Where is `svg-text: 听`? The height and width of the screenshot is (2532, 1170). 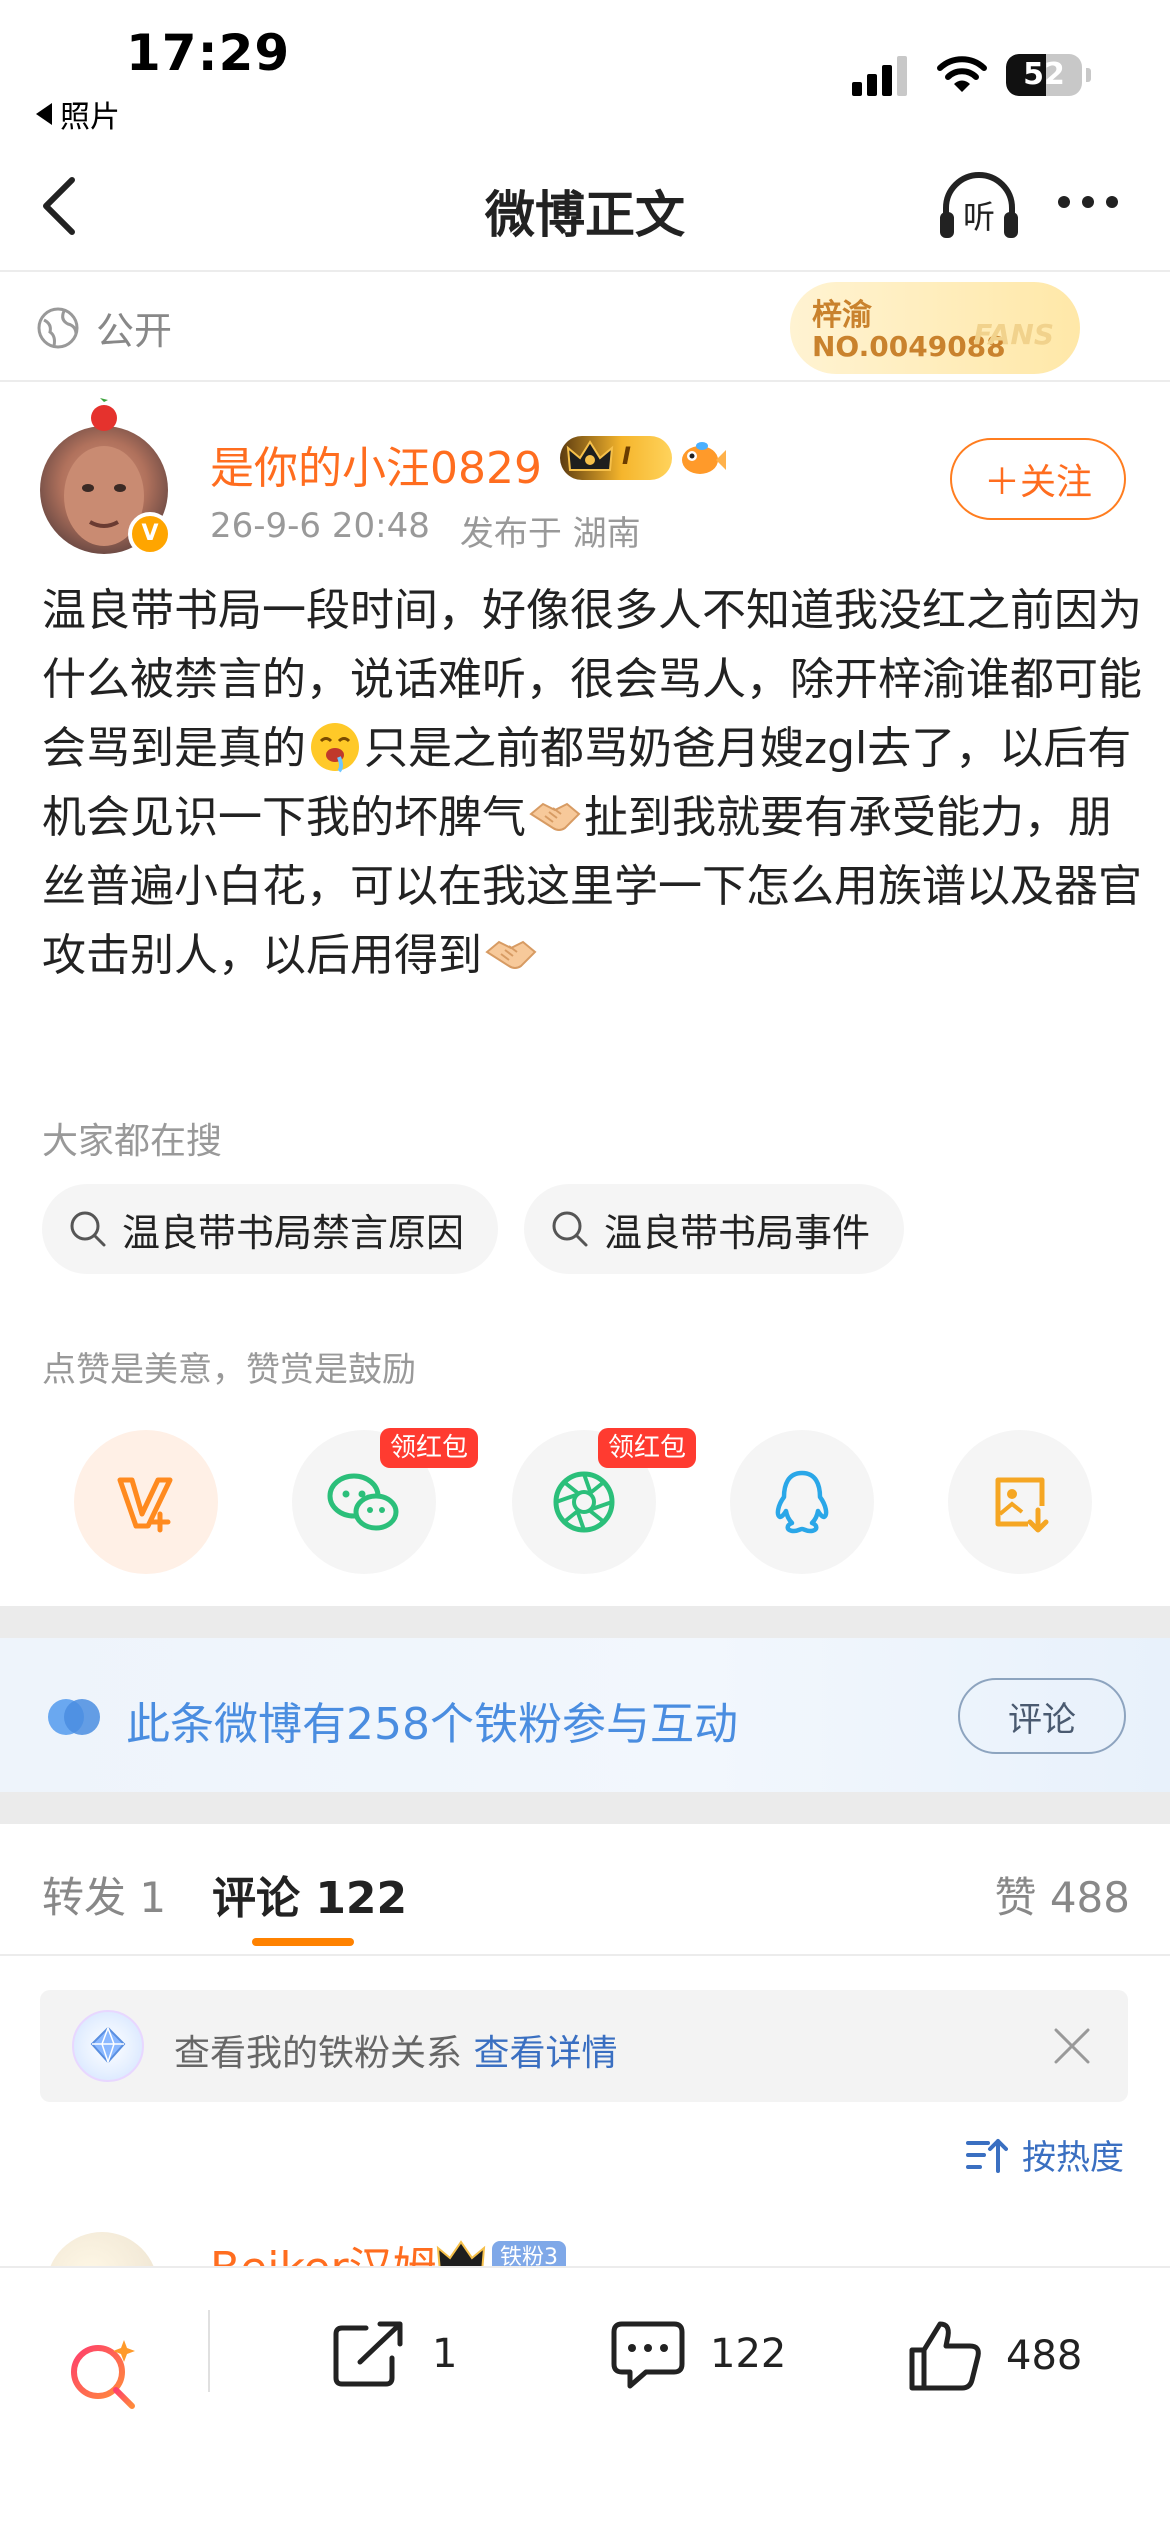
svg-text: 听 is located at coordinates (979, 217).